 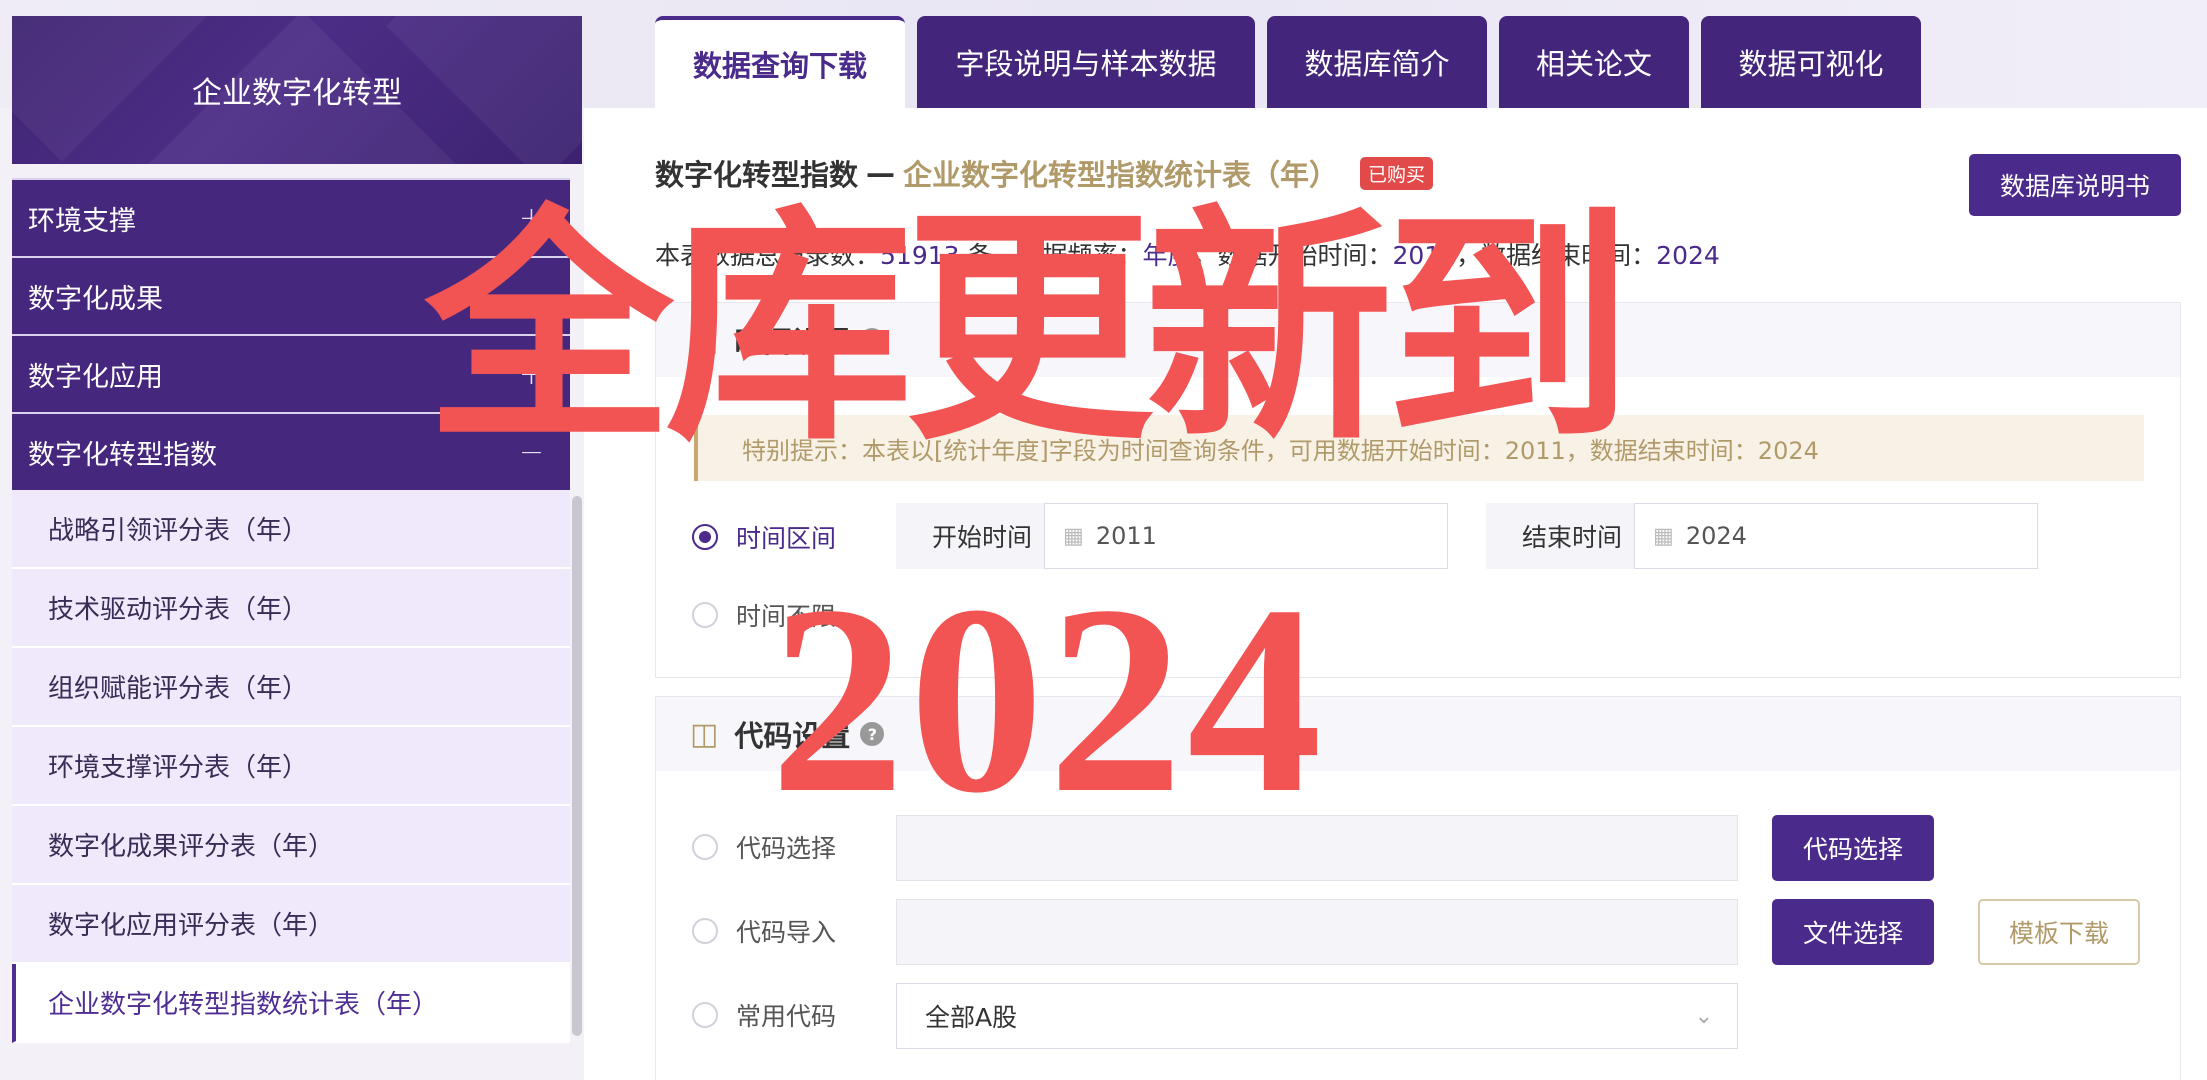 What do you see at coordinates (178, 531) in the screenshot?
I see `sidebar-item-label: 战略引领评分表（年）` at bounding box center [178, 531].